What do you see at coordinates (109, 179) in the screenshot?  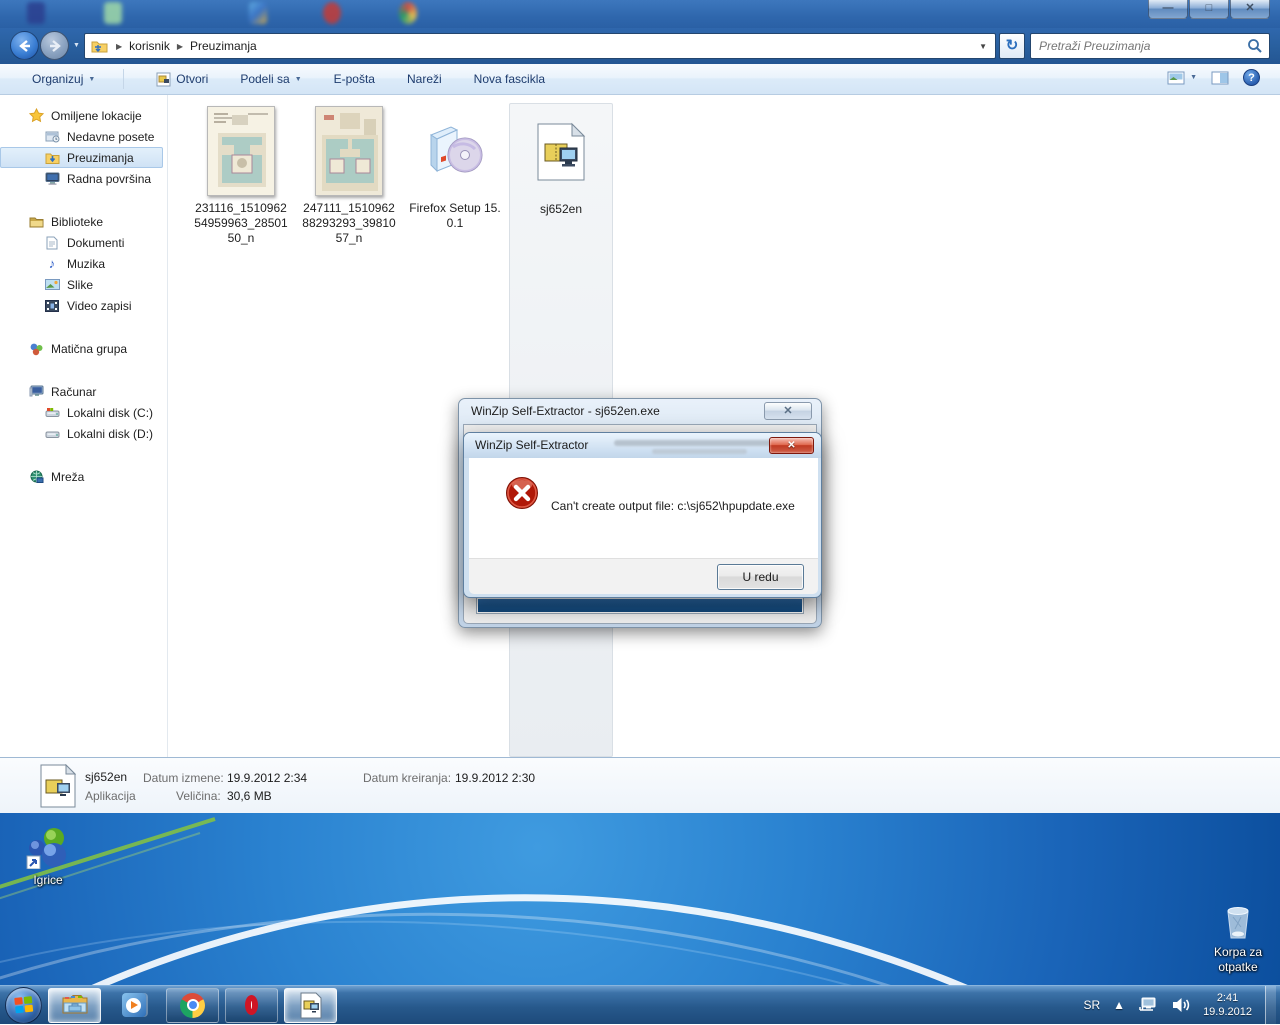 I see `desktop-label: Radna površina` at bounding box center [109, 179].